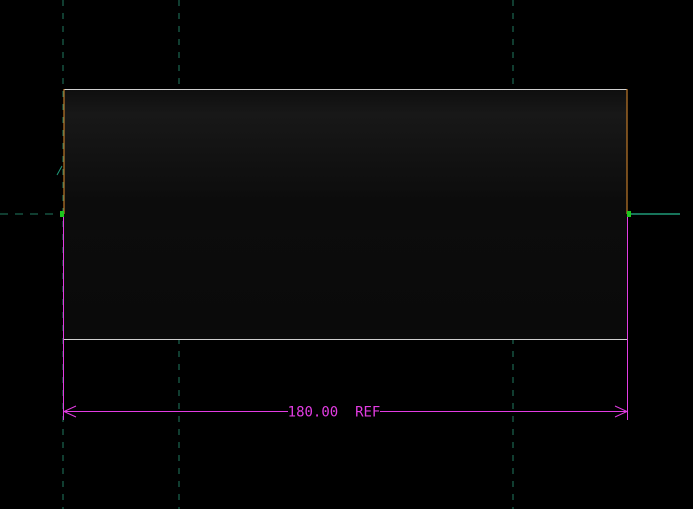 The height and width of the screenshot is (509, 693). Describe the element at coordinates (334, 413) in the screenshot. I see `dimension-label: 180.00 REF` at that location.